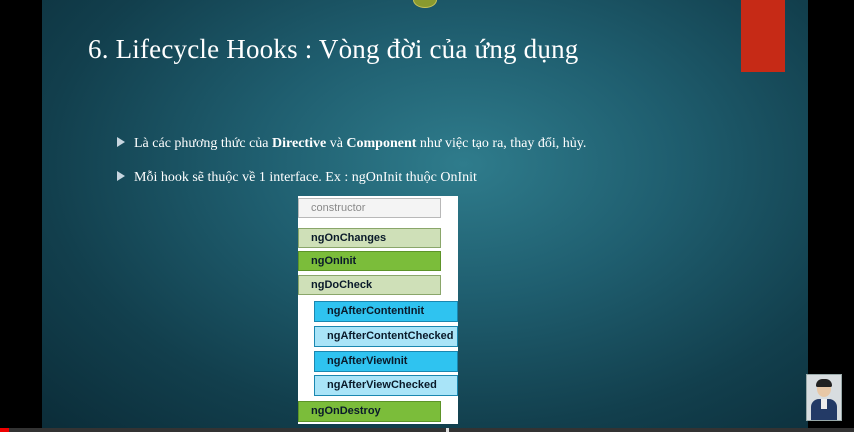 Image resolution: width=854 pixels, height=432 pixels. Describe the element at coordinates (831, 216) in the screenshot. I see `letterbox-right` at that location.